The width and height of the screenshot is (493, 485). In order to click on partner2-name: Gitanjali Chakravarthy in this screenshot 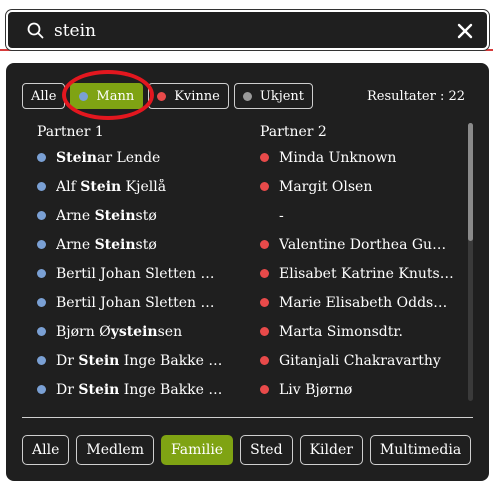, I will do `click(360, 360)`.